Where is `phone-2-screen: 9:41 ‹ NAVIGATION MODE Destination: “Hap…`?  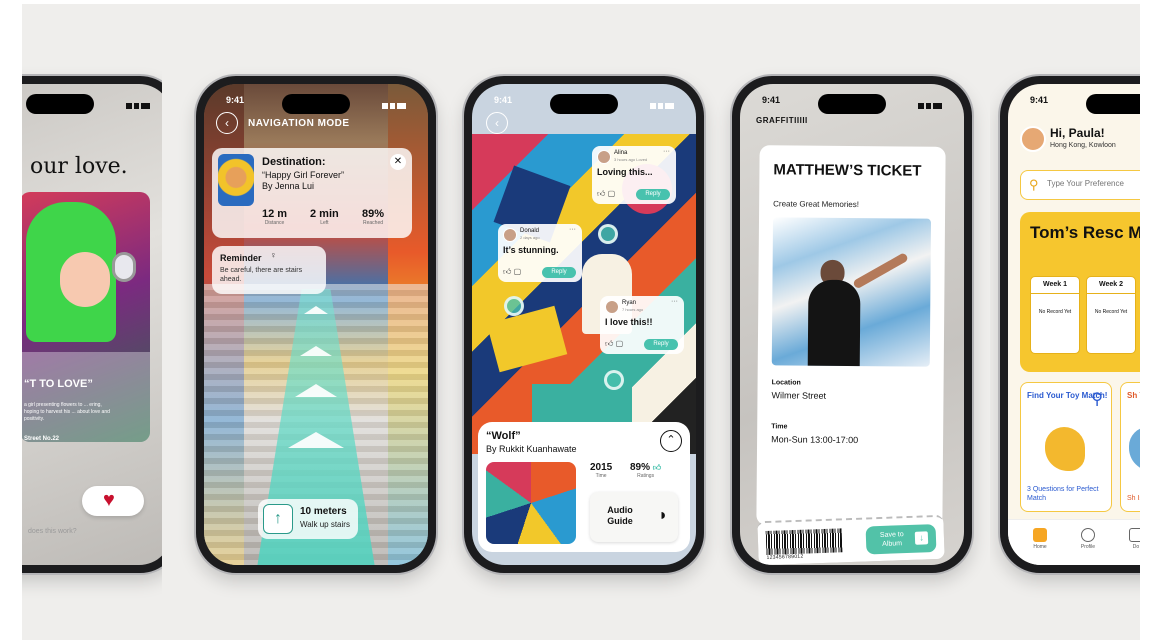 phone-2-screen: 9:41 ‹ NAVIGATION MODE Destination: “Hap… is located at coordinates (316, 324).